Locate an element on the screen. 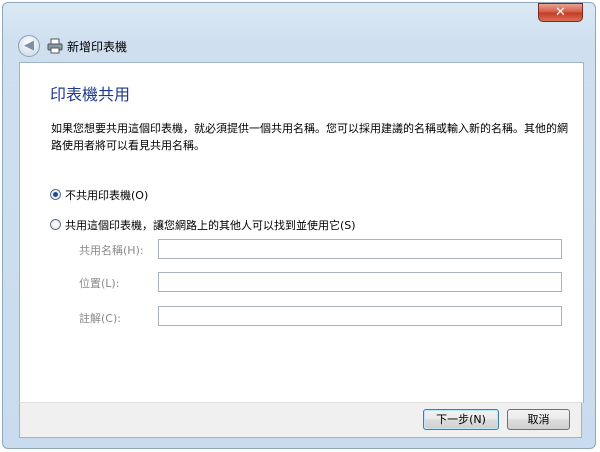  close-icon: ✕ is located at coordinates (560, 12).